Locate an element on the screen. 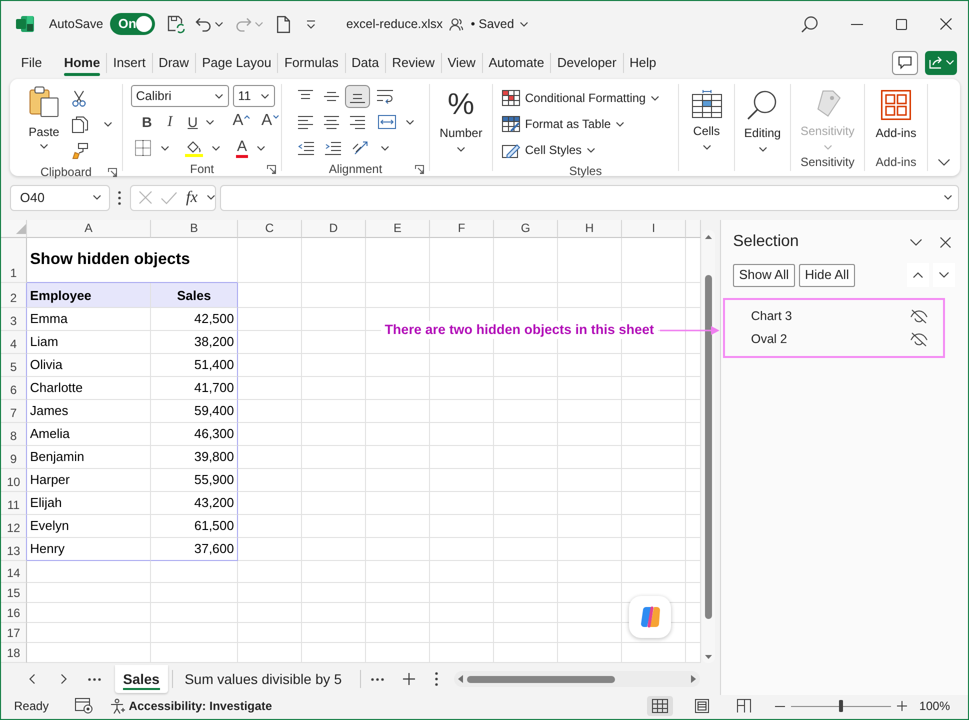 The width and height of the screenshot is (969, 720). decrease-indent-icon is located at coordinates (306, 148).